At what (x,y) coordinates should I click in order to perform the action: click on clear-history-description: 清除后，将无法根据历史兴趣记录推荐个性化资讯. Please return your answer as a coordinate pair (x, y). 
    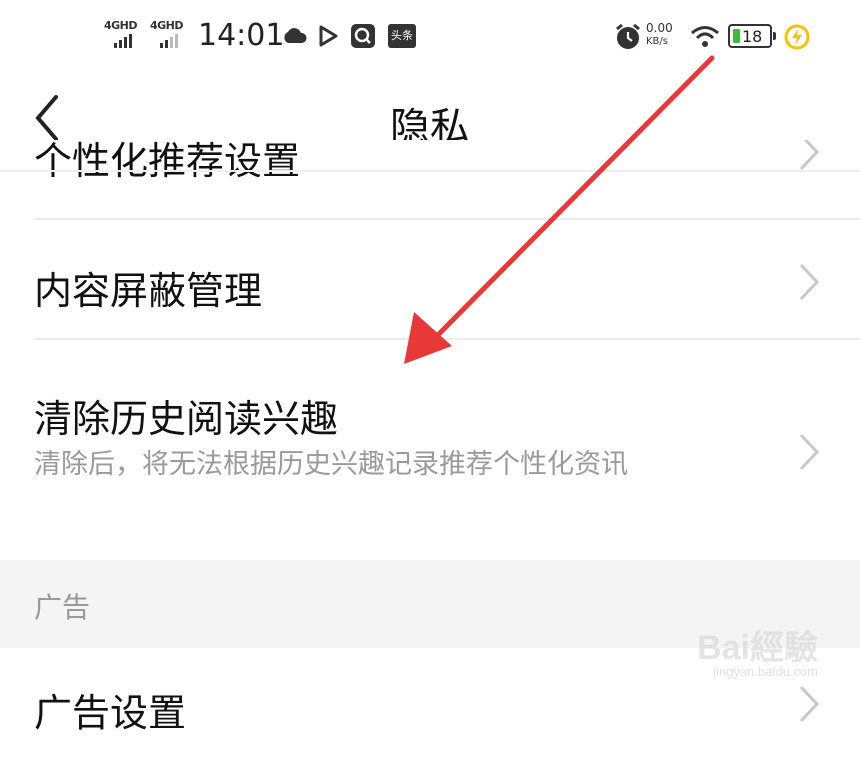
    Looking at the image, I should click on (331, 464).